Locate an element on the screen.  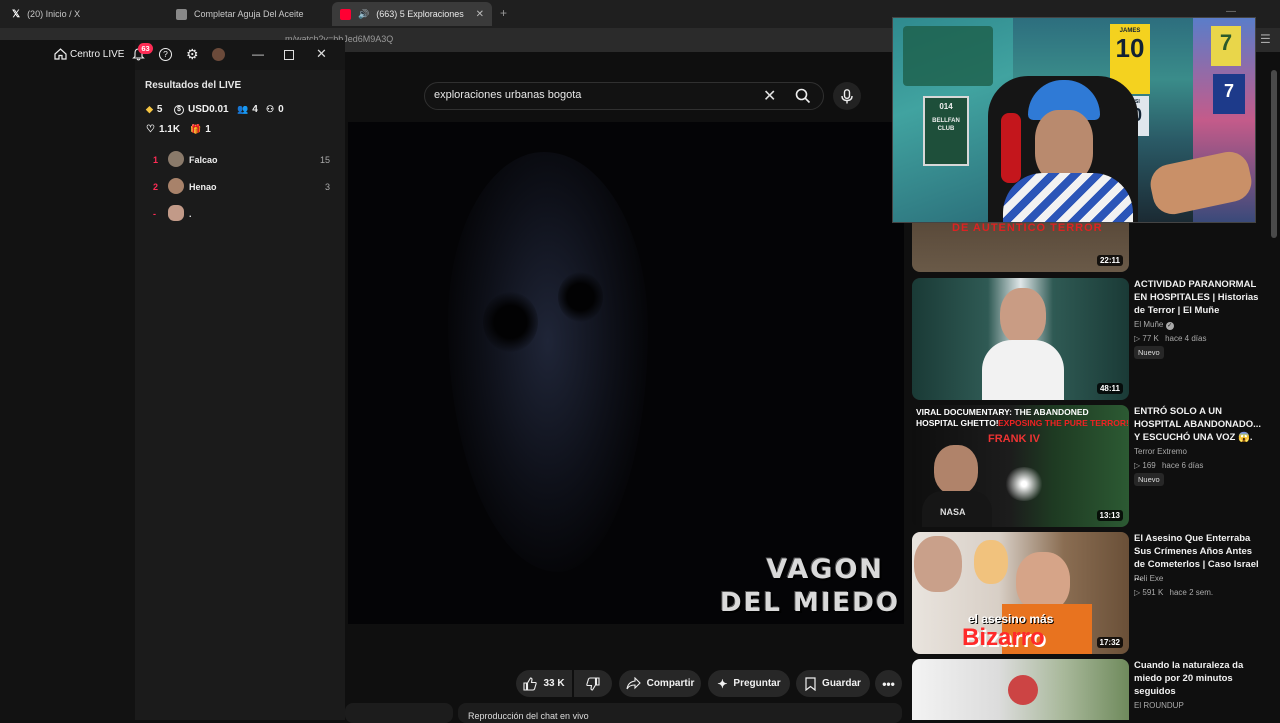
tab-aguja: Completar Aguja Del Aceite is located at coordinates (248, 14).